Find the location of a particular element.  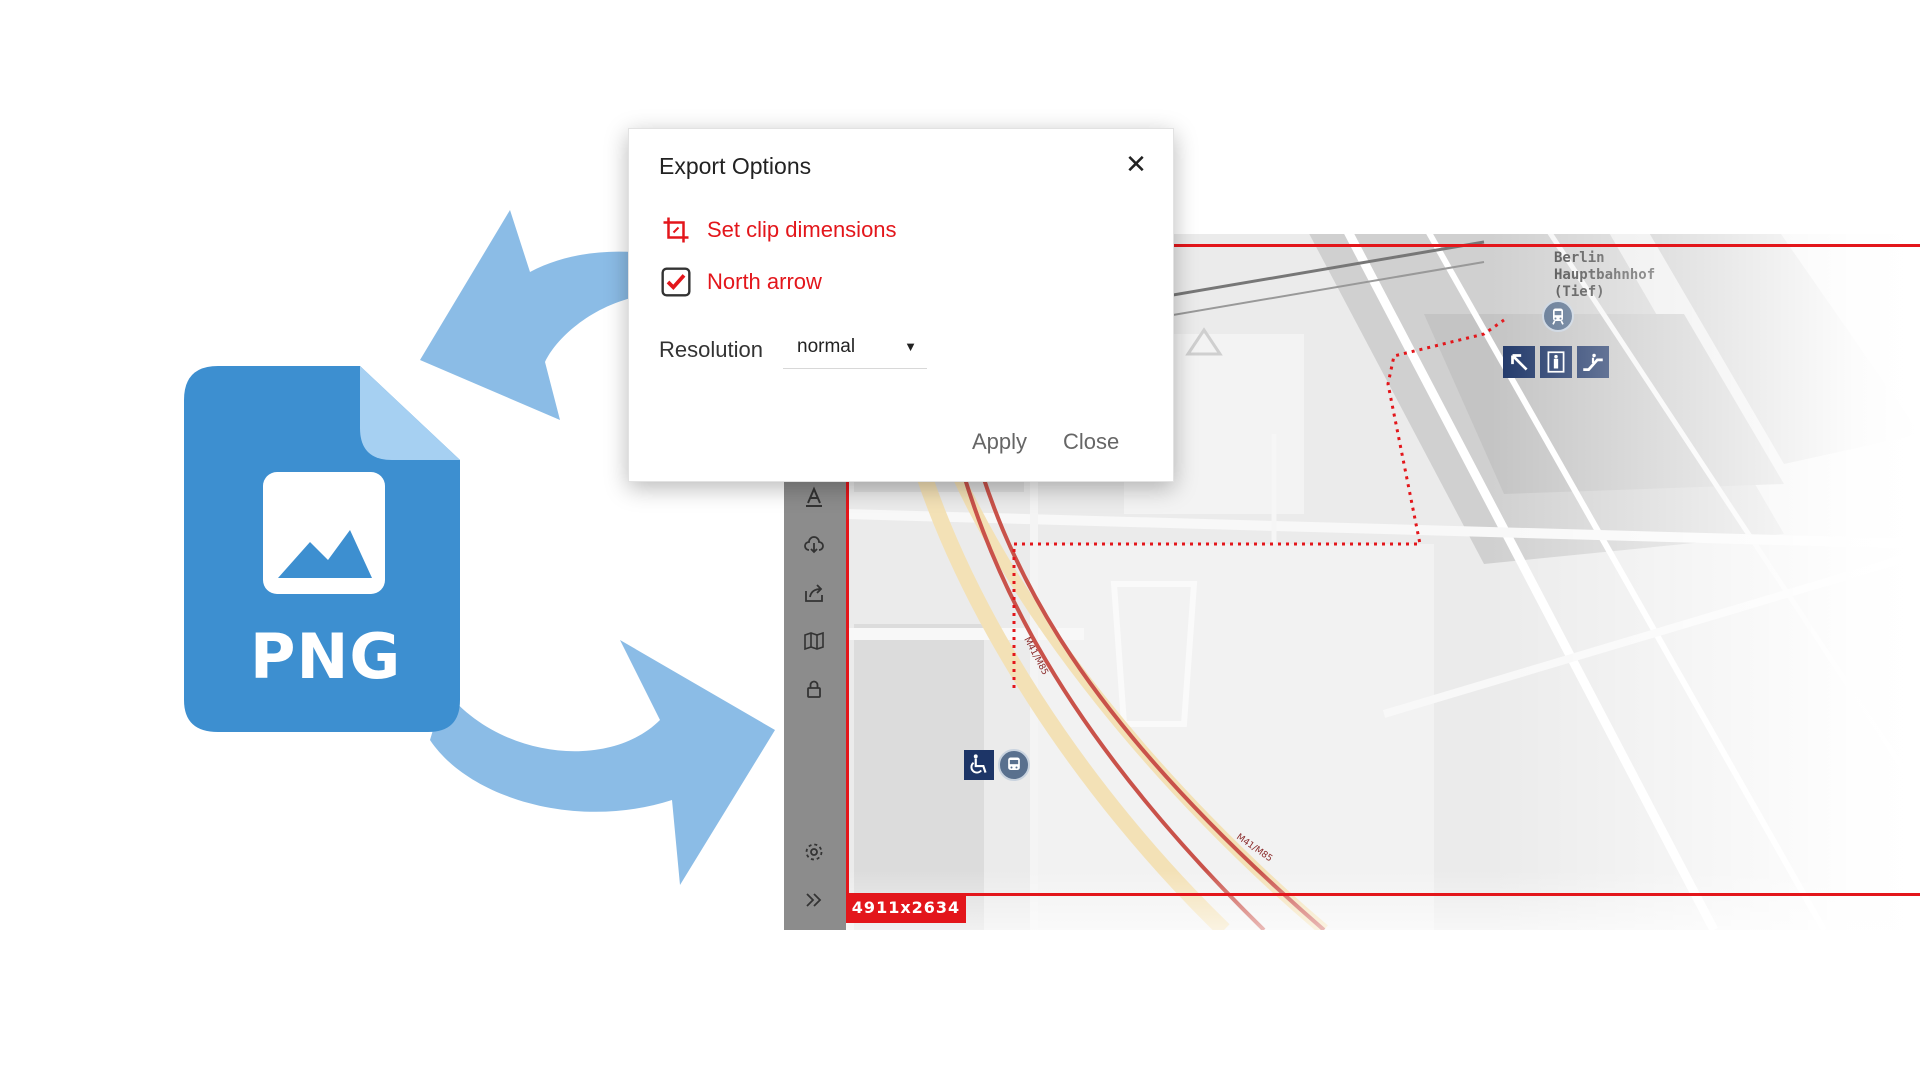

arrow-bottom-icon is located at coordinates (602, 762).